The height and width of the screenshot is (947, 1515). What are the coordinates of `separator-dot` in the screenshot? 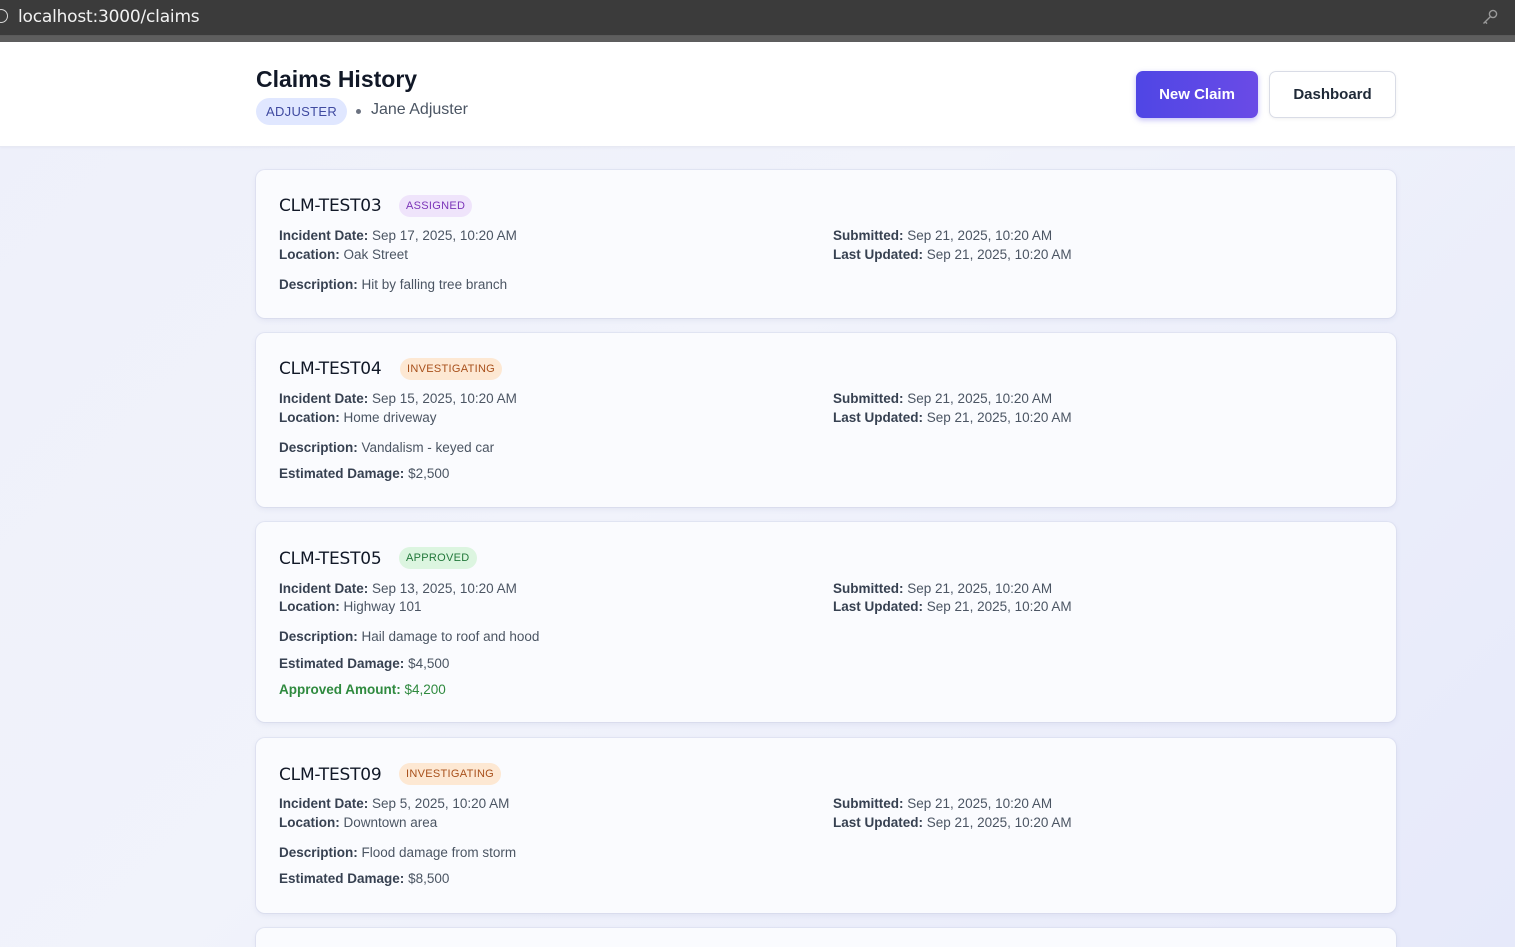 It's located at (358, 111).